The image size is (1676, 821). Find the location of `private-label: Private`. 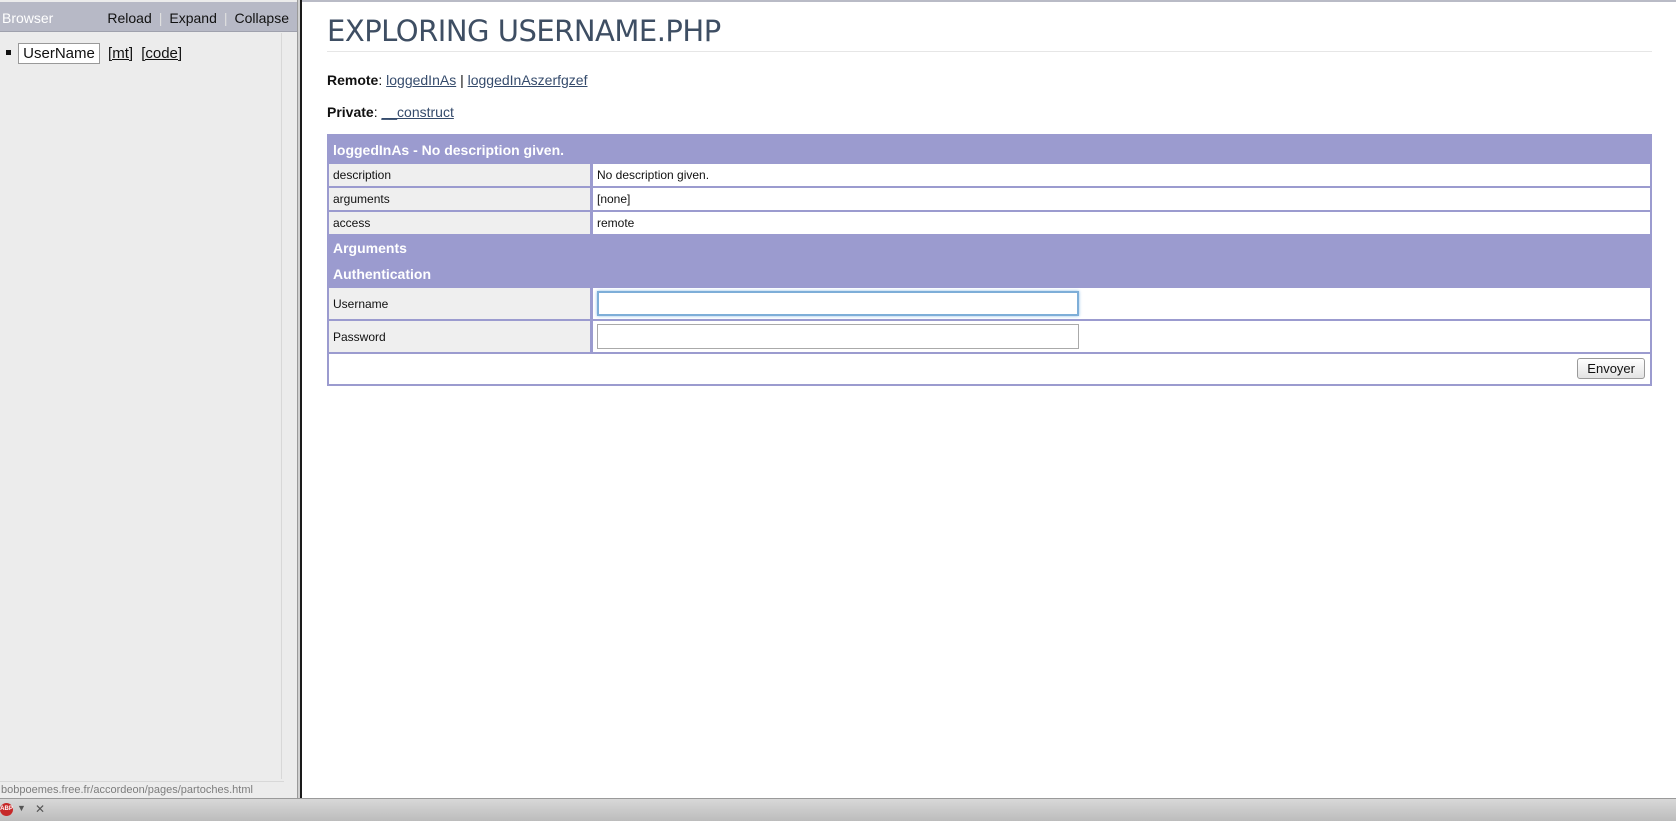

private-label: Private is located at coordinates (350, 112).